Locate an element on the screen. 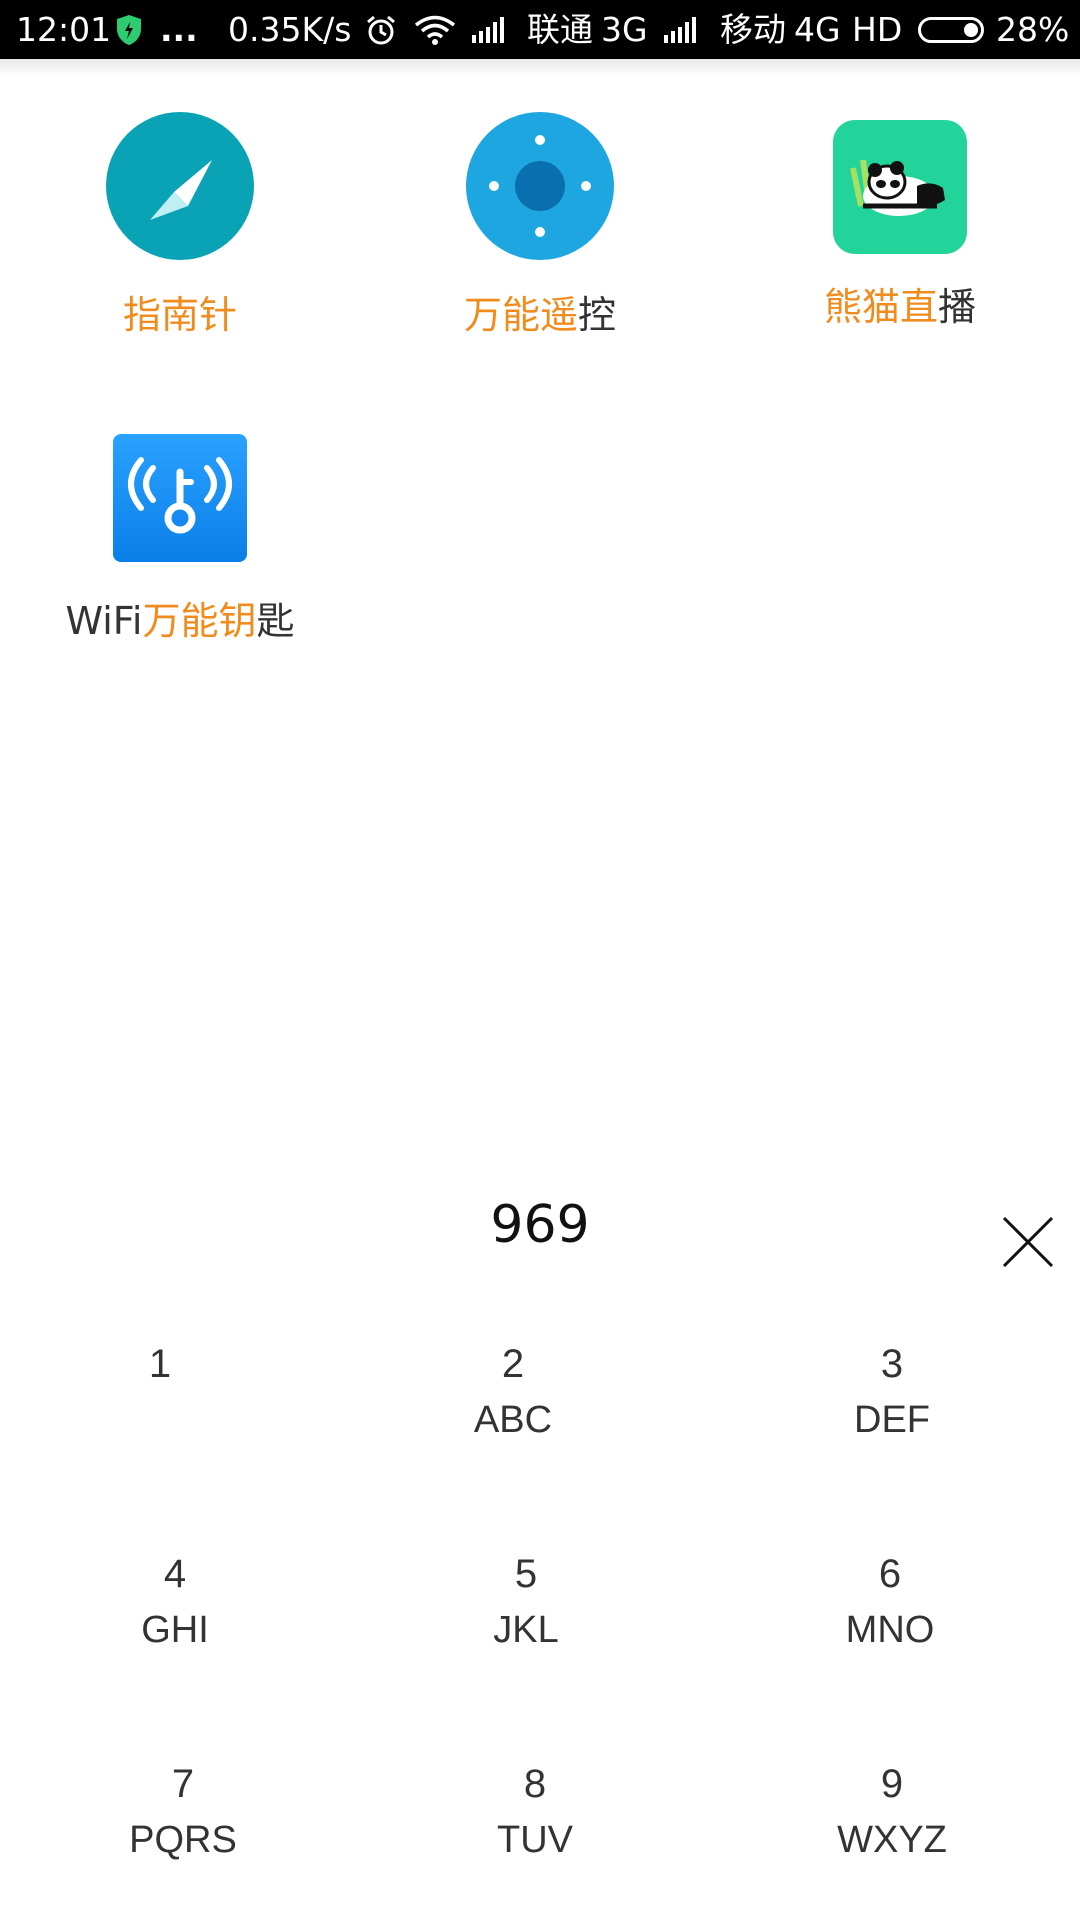 This screenshot has height=1926, width=1080. app-label: 万能遥控 is located at coordinates (540, 315).